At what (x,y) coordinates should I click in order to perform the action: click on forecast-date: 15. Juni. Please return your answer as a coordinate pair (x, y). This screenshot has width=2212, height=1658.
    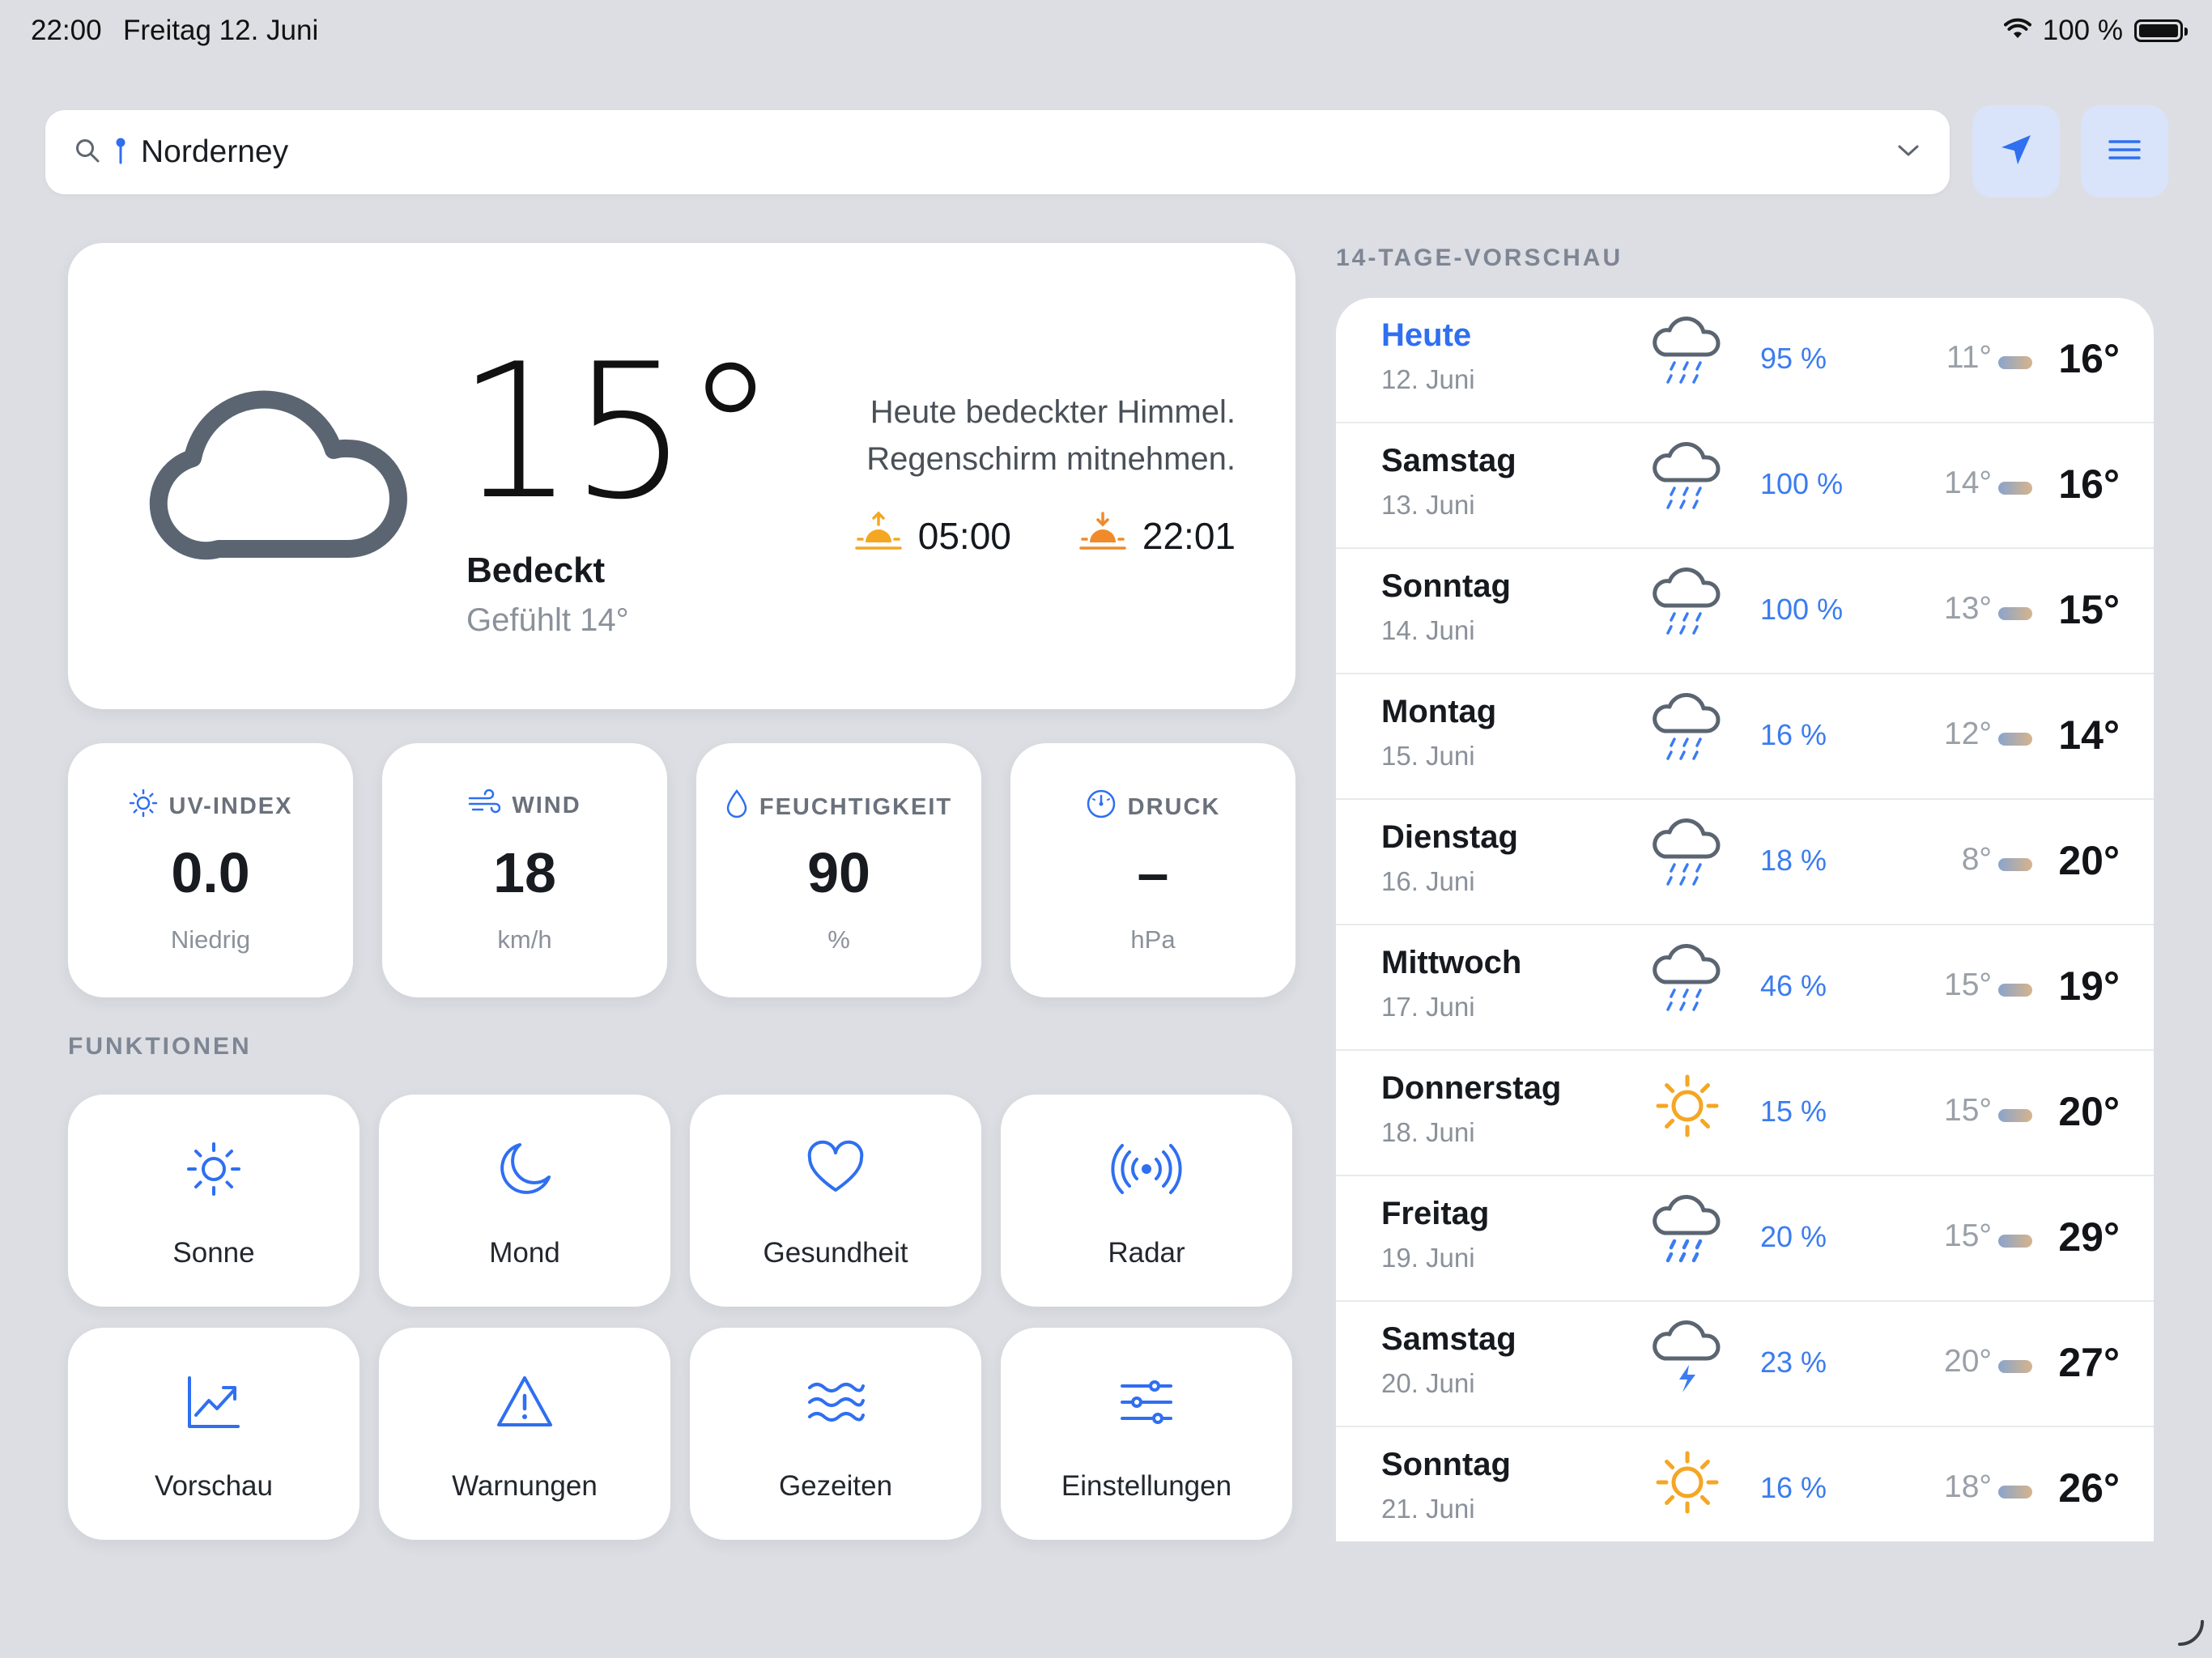
    Looking at the image, I should click on (1428, 756).